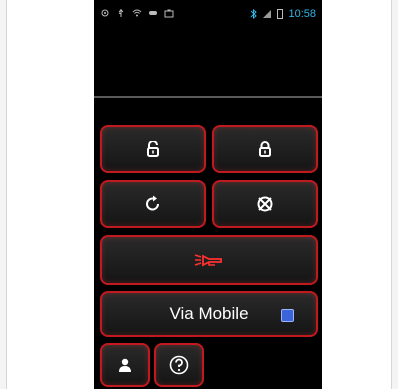 The height and width of the screenshot is (389, 398). I want to click on signal-icon, so click(267, 14).